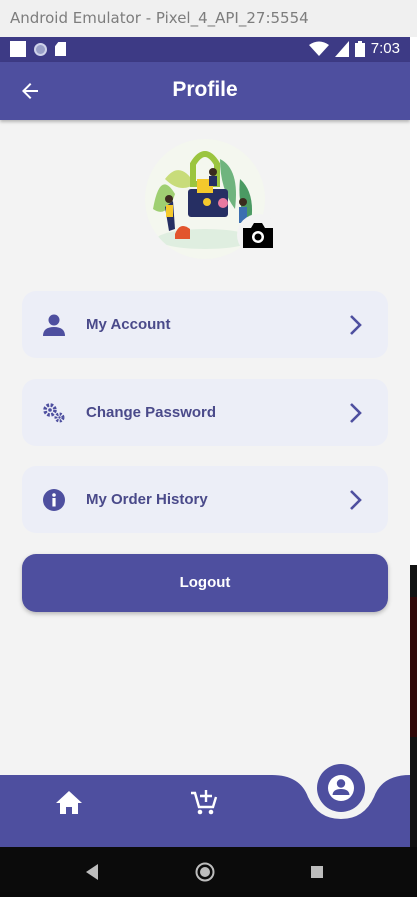  I want to click on wifi-icon, so click(318, 48).